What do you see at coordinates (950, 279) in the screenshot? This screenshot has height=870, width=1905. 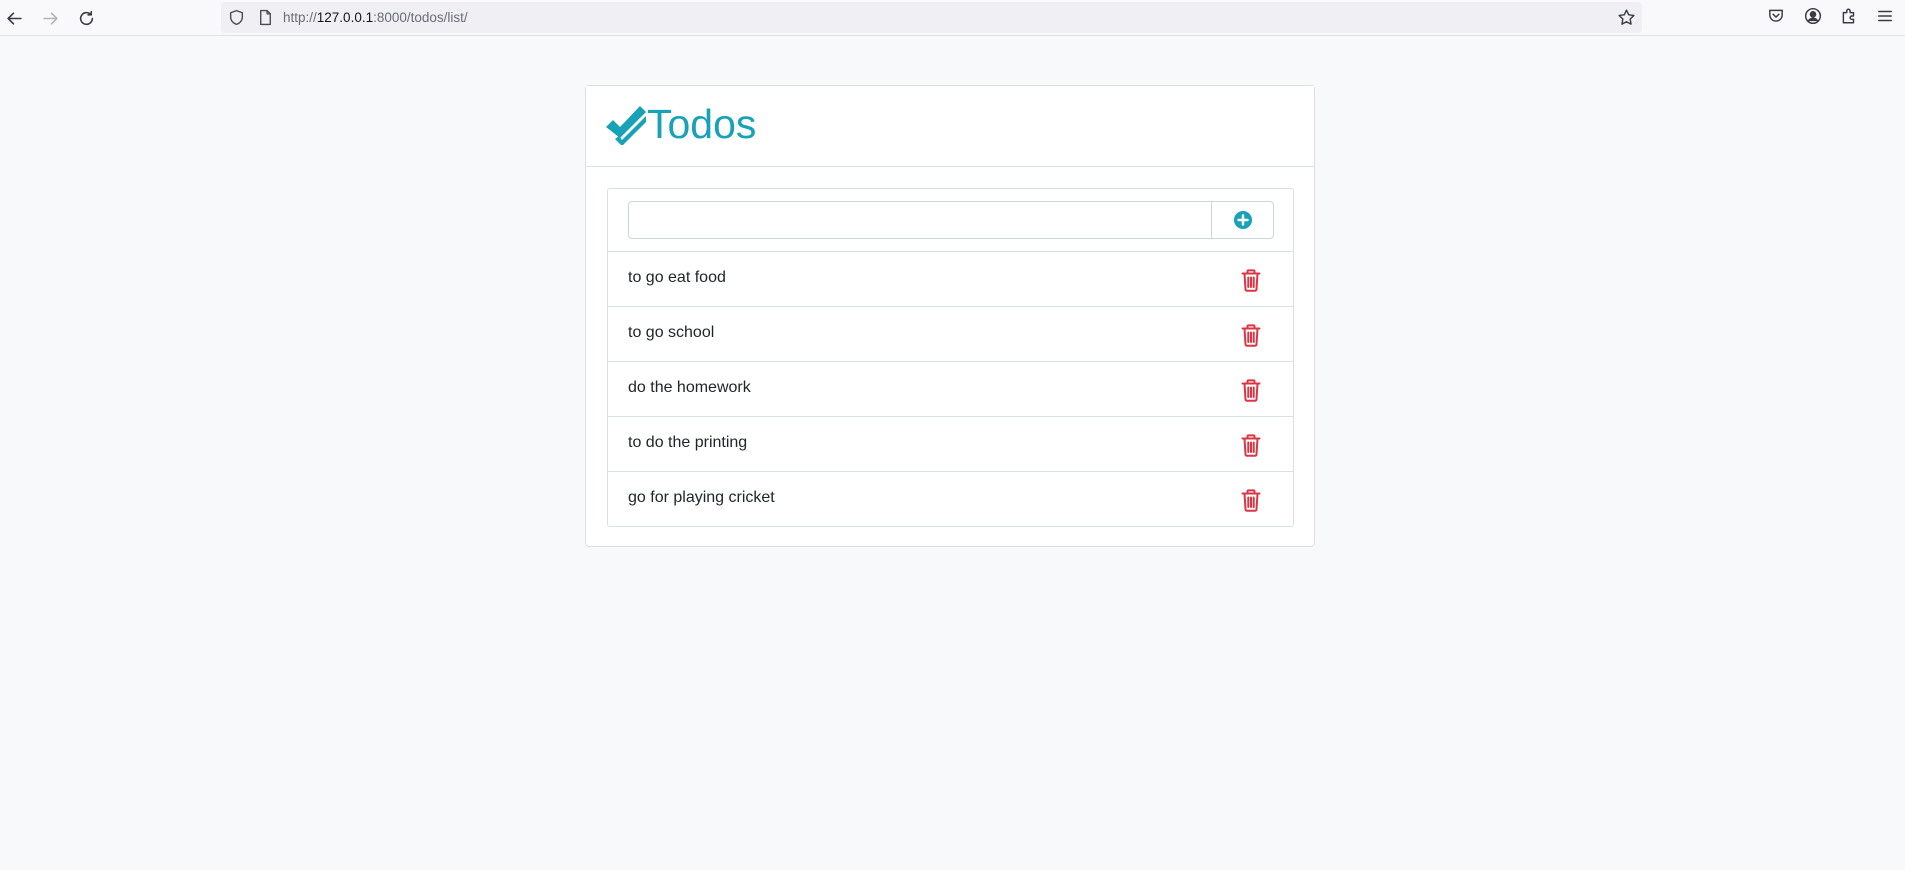 I see `list-item: to go eat food` at bounding box center [950, 279].